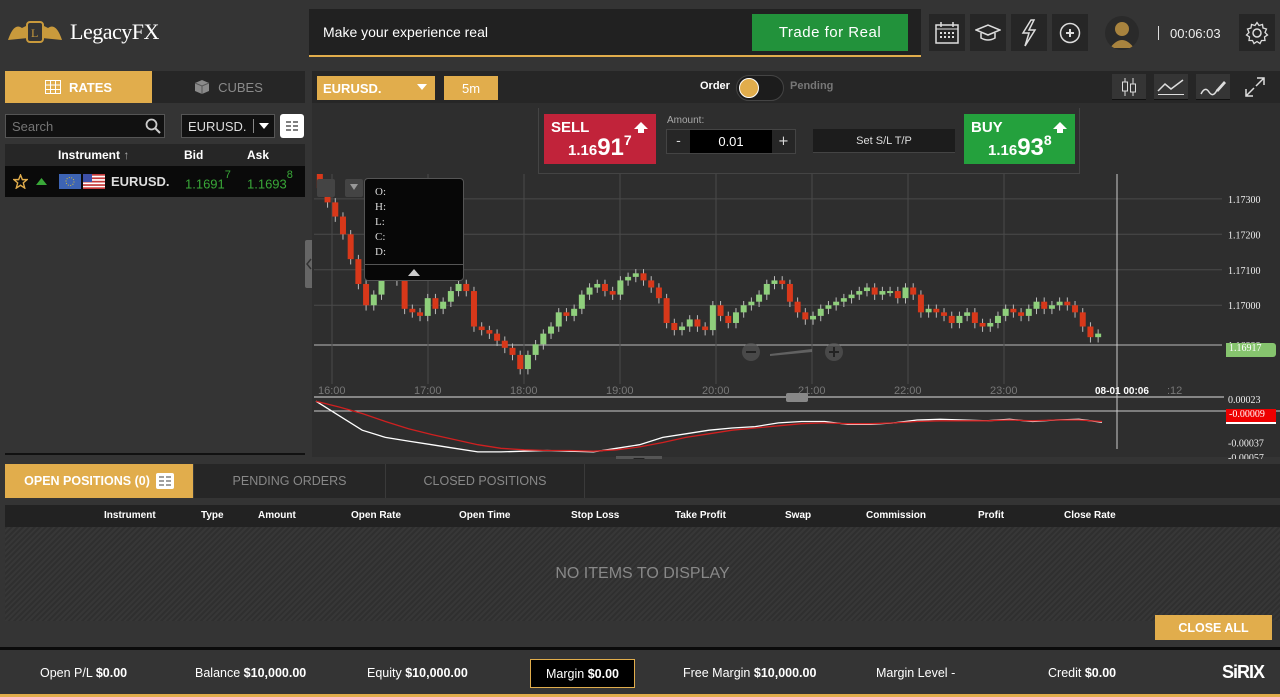 The image size is (1280, 697). I want to click on col-swap: Swap, so click(798, 515).